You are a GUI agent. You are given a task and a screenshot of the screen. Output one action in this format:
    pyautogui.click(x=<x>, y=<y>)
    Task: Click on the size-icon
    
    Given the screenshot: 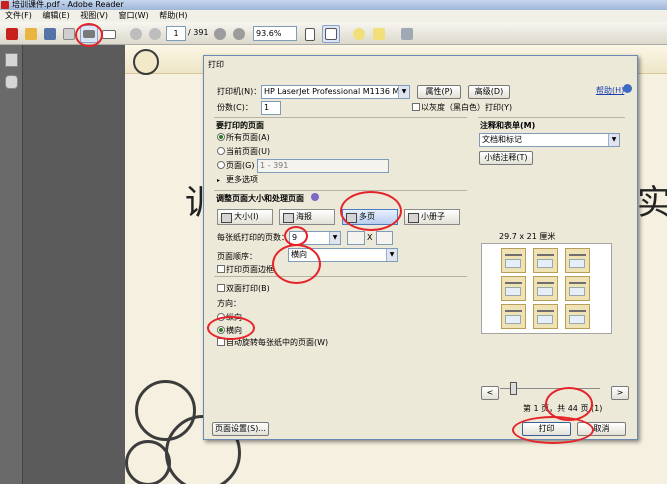 What is the action you would take?
    pyautogui.click(x=226, y=218)
    